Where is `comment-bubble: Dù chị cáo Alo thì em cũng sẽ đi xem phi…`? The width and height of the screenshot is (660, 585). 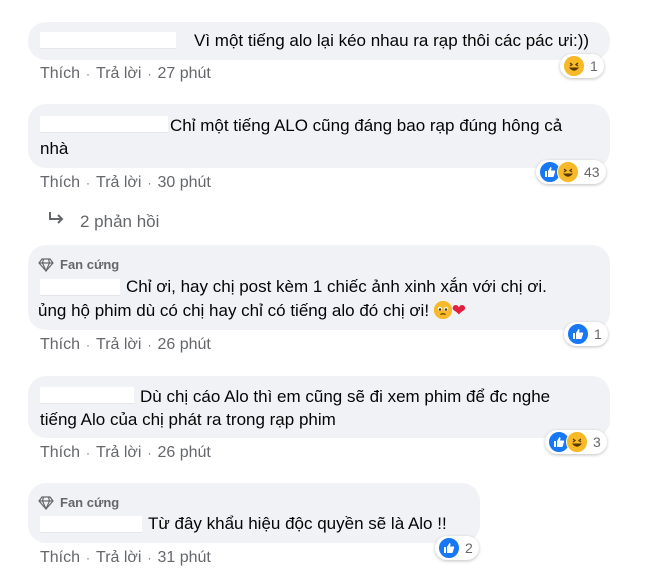 comment-bubble: Dù chị cáo Alo thì em cũng sẽ đi xem phi… is located at coordinates (319, 407).